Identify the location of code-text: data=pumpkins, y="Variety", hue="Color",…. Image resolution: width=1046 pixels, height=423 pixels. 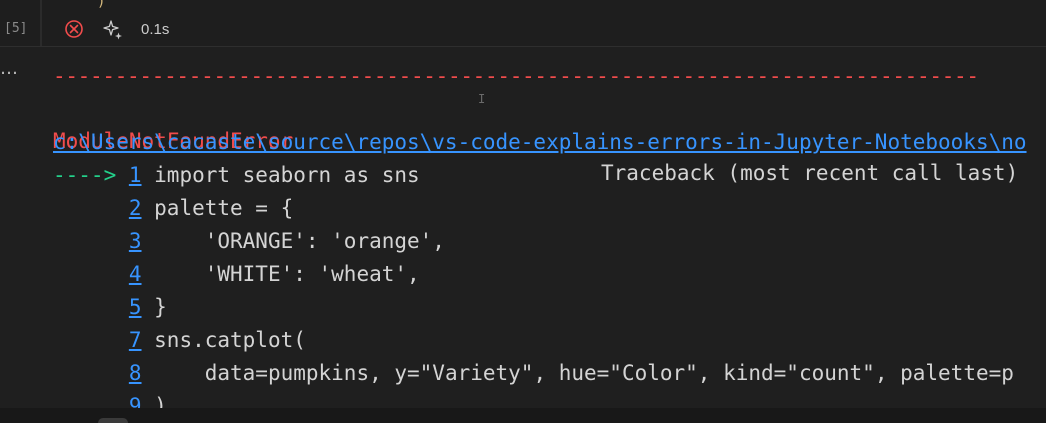
(577, 373).